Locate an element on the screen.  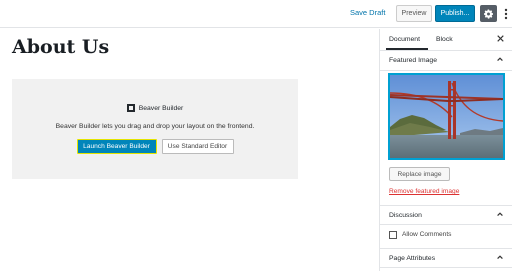
replace-image-button: Replace image is located at coordinates (419, 174).